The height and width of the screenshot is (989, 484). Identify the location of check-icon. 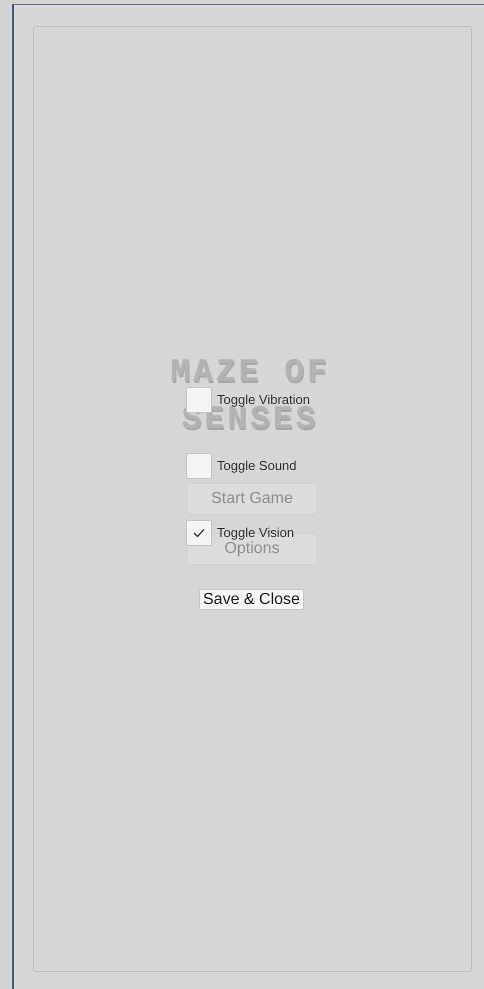
(199, 533).